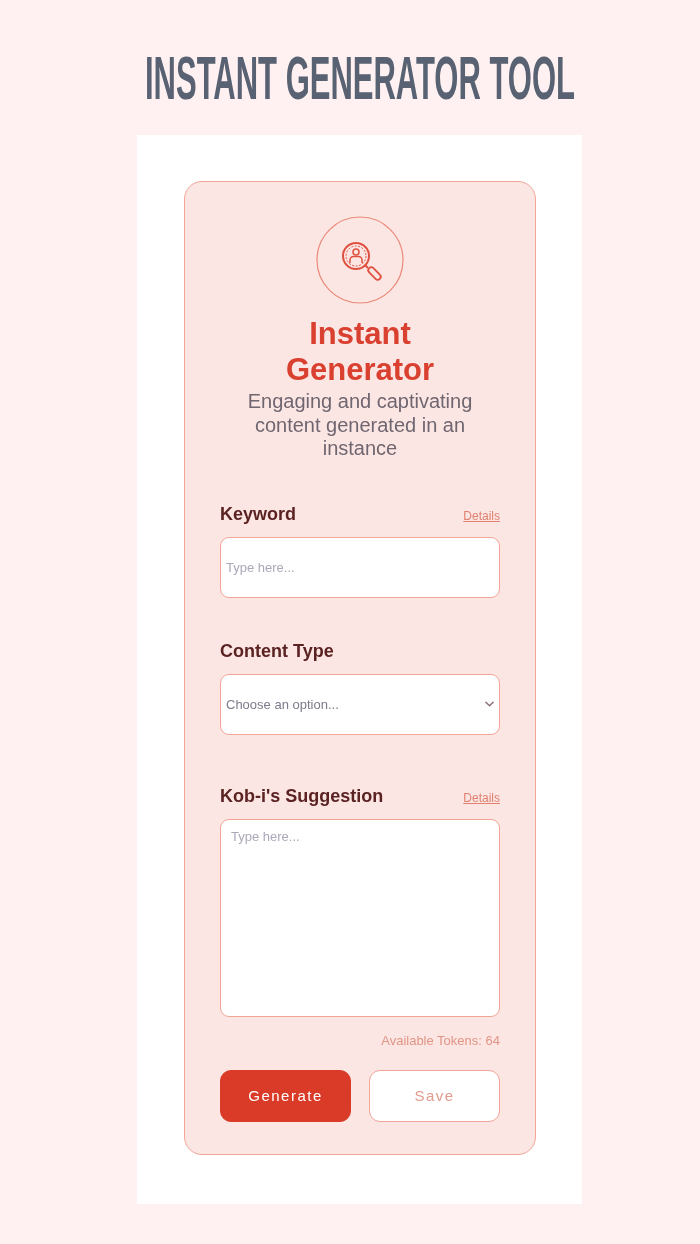 Image resolution: width=700 pixels, height=1244 pixels. Describe the element at coordinates (360, 425) in the screenshot. I see `card-subtitle: Engaging and captivating content generated in an instance` at that location.